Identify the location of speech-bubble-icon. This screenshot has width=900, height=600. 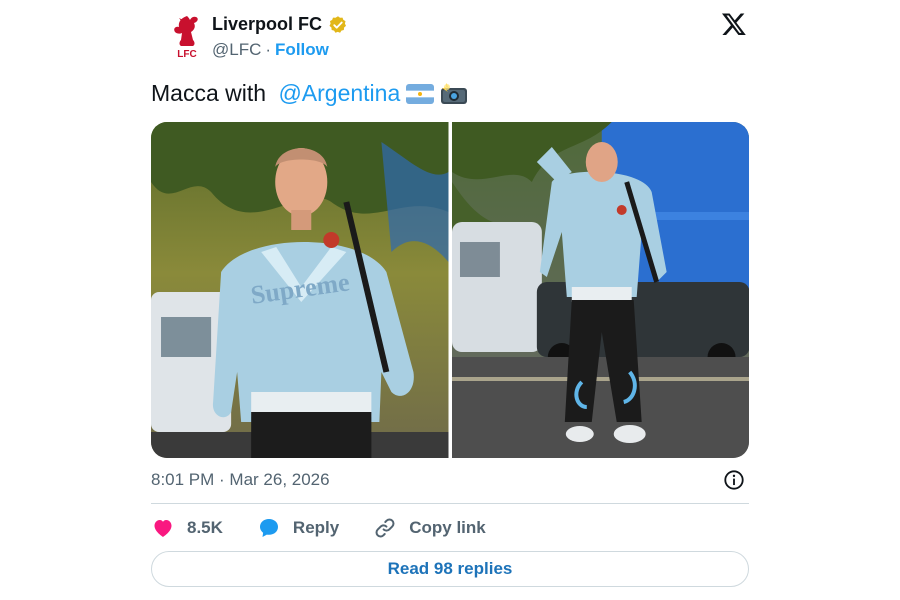
(268, 528).